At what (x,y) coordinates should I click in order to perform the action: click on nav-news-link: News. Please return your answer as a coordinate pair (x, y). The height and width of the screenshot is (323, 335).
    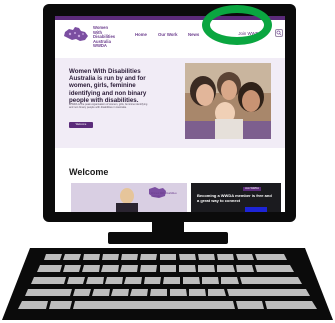
    Looking at the image, I should click on (193, 34).